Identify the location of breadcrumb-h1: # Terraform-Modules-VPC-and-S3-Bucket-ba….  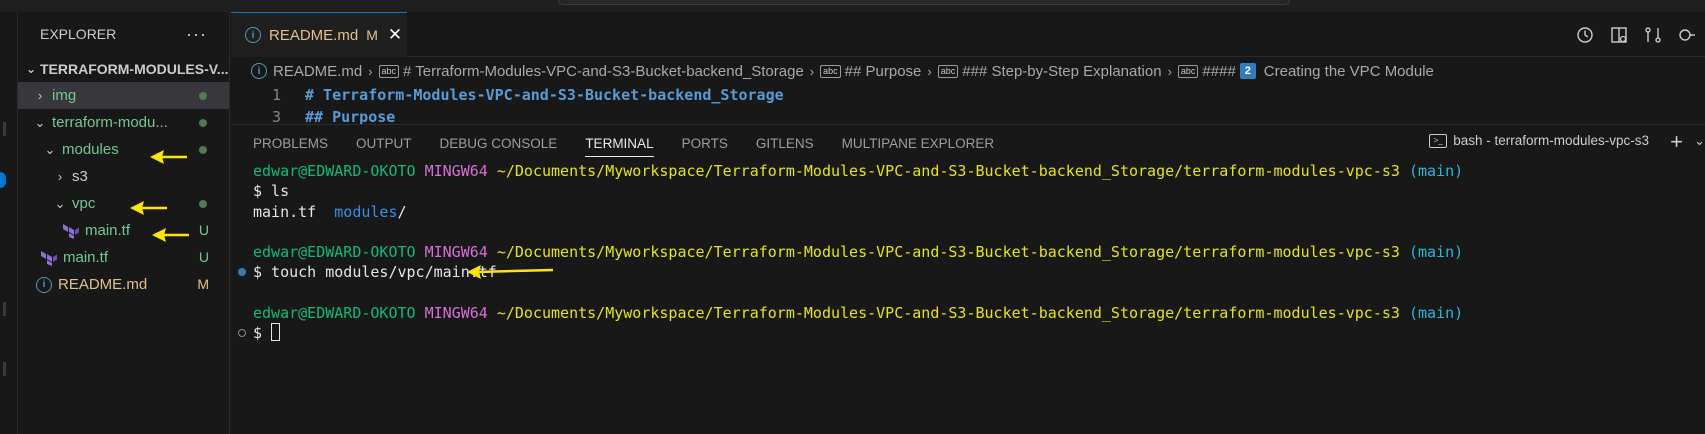
(603, 71).